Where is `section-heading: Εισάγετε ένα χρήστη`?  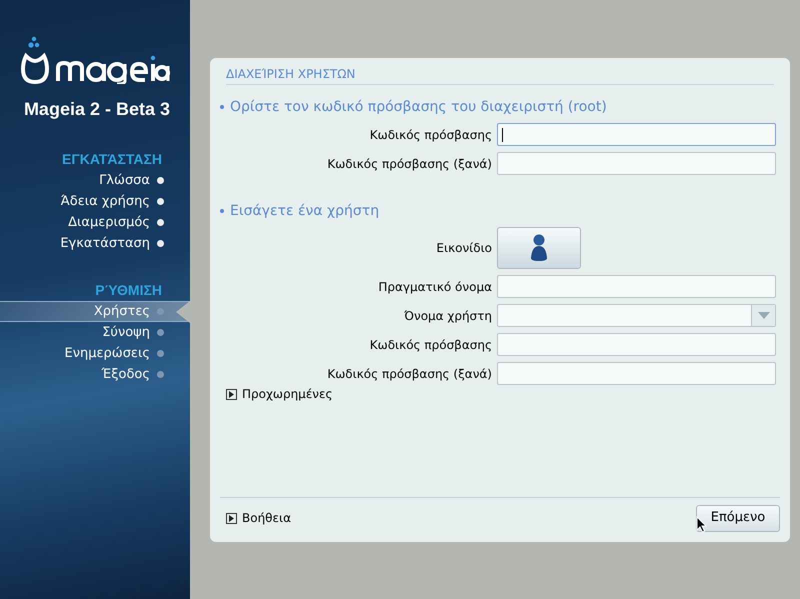
section-heading: Εισάγετε ένα χρήστη is located at coordinates (305, 211).